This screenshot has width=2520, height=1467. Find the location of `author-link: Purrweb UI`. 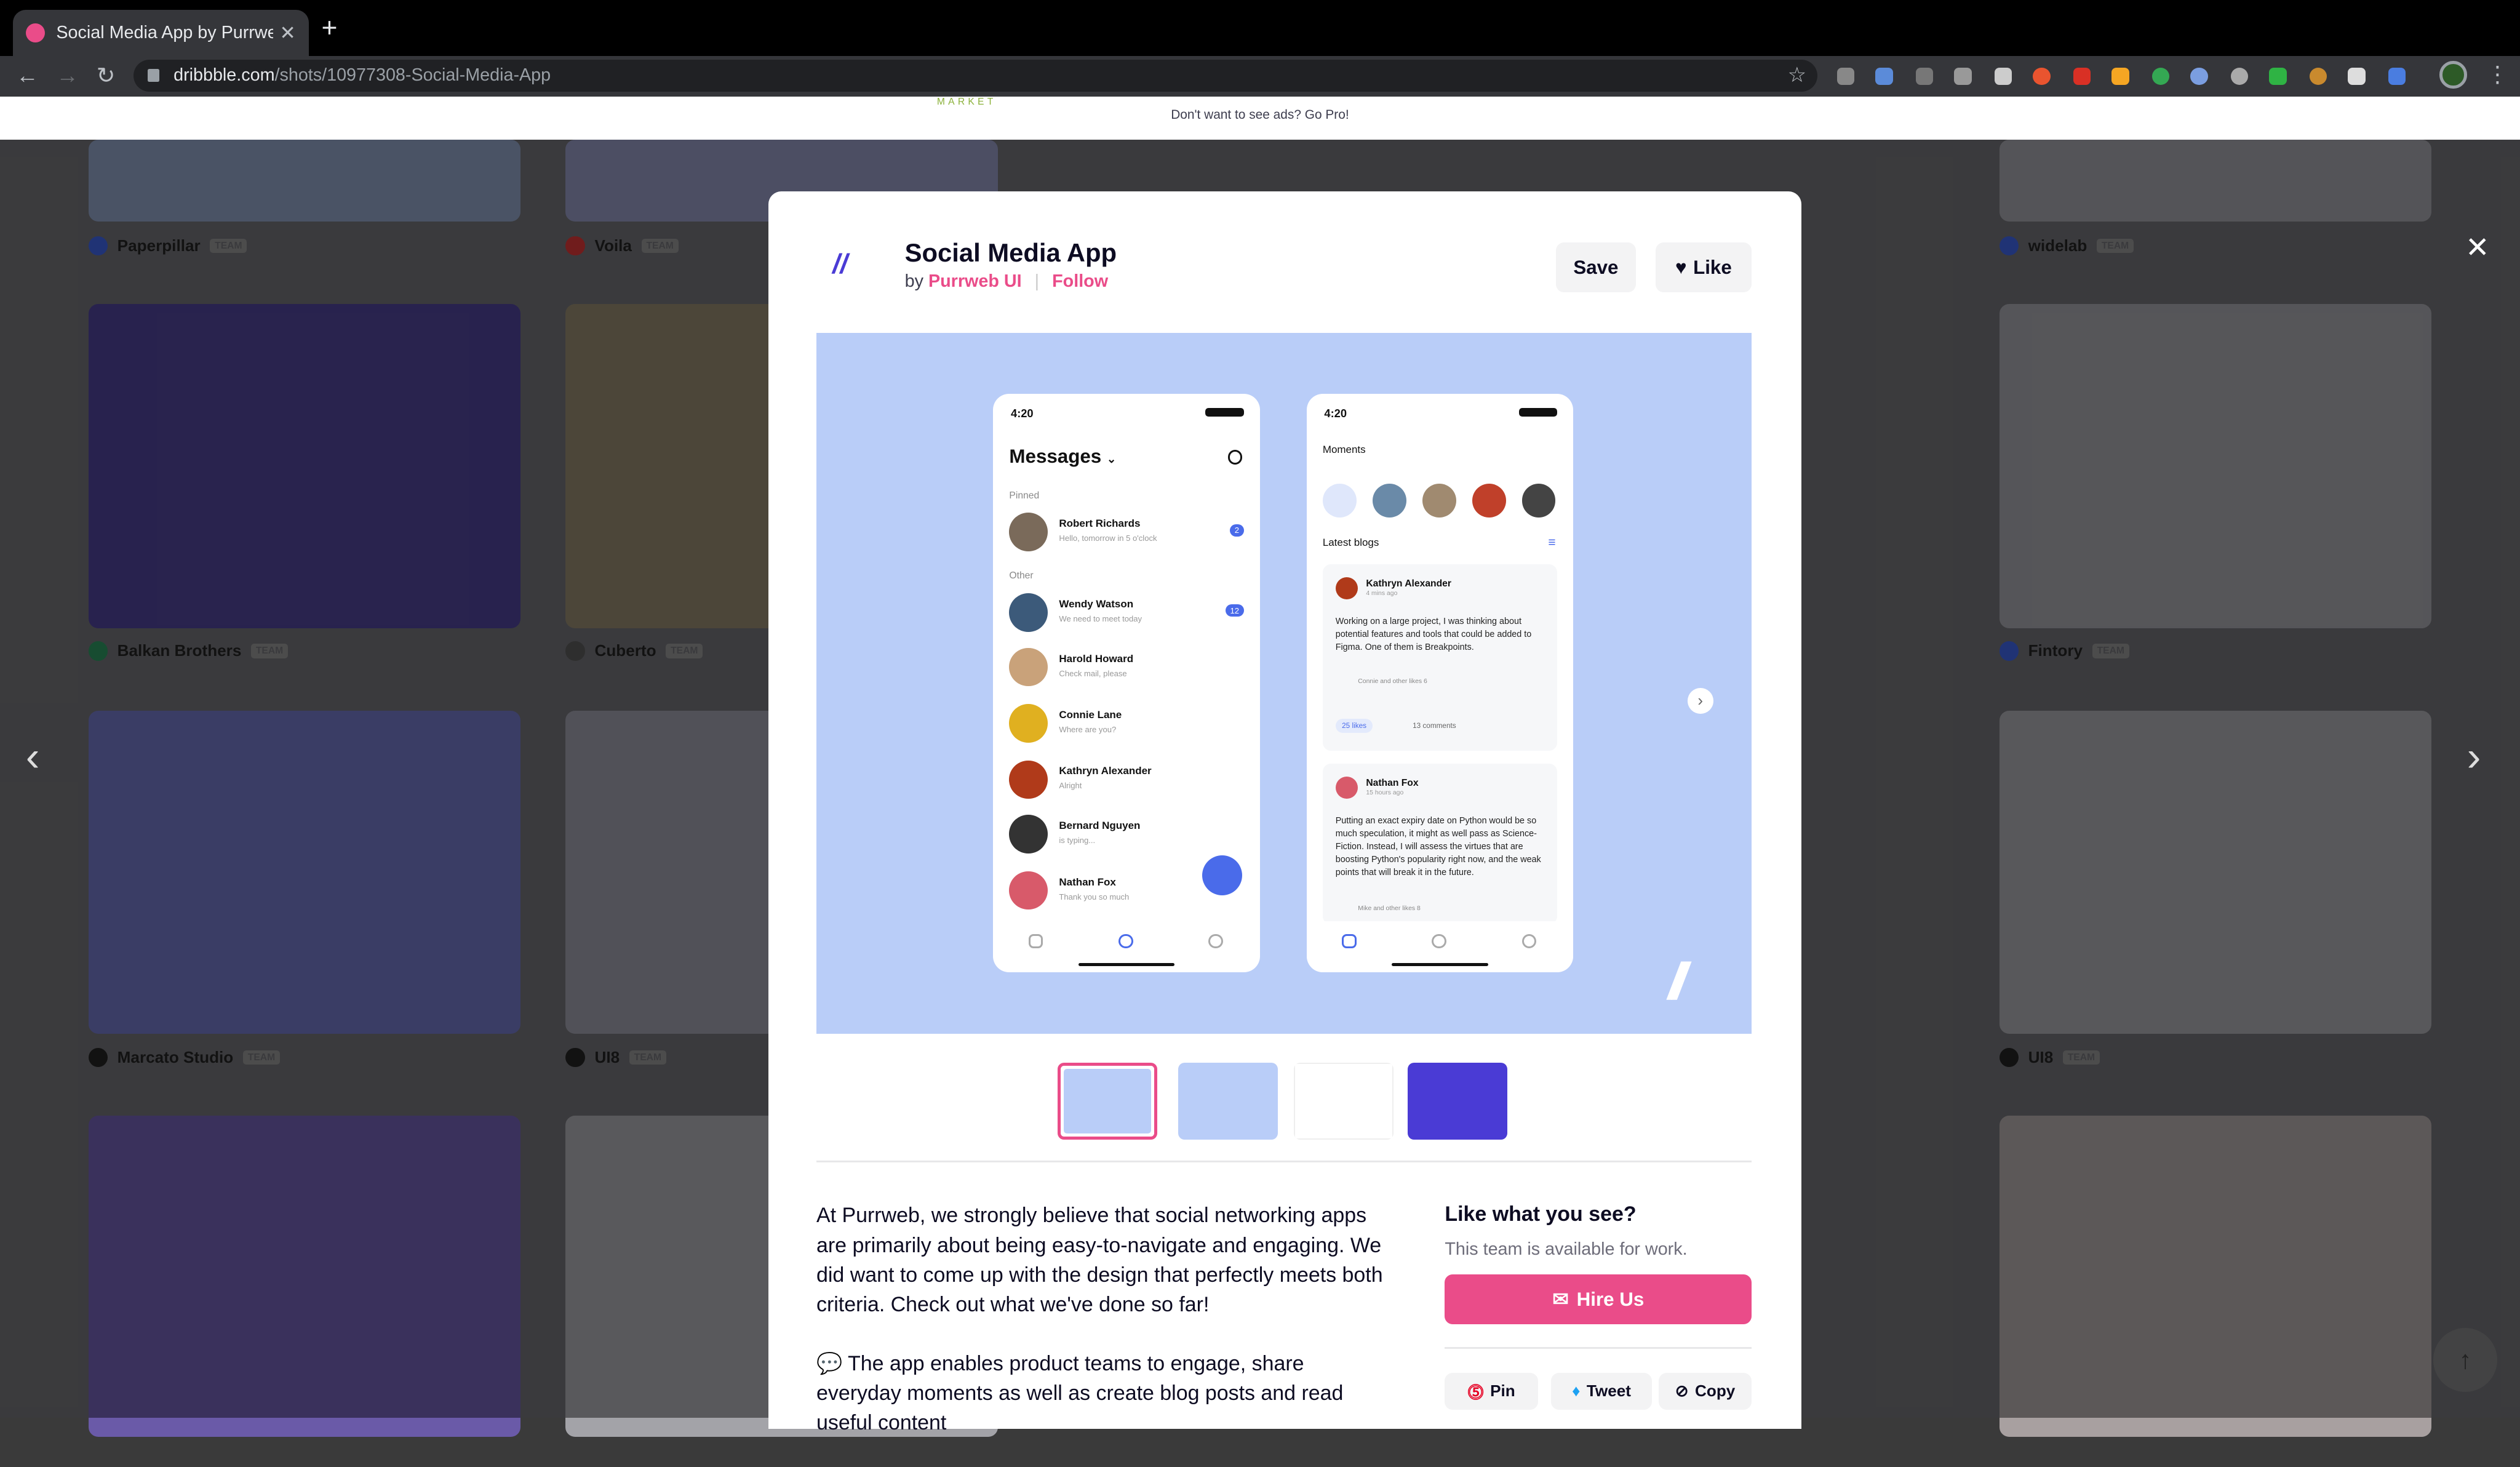

author-link: Purrweb UI is located at coordinates (975, 281).